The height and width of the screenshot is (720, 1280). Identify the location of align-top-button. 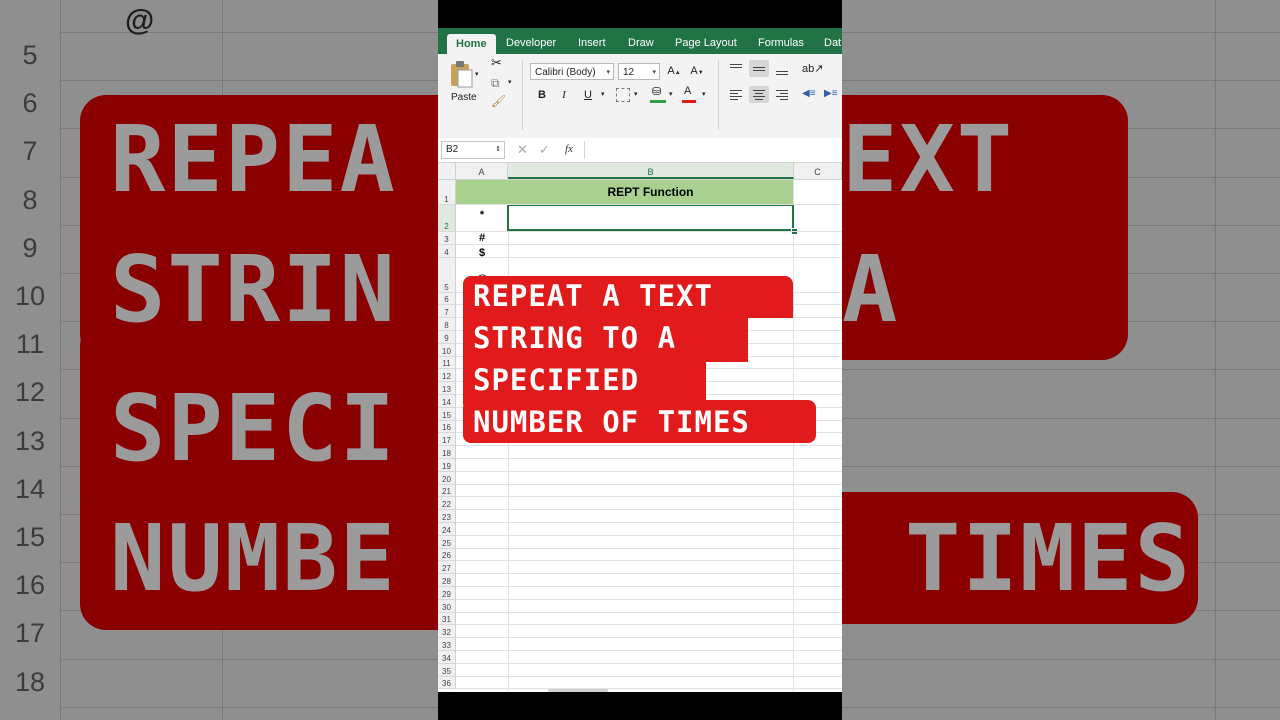
(736, 68).